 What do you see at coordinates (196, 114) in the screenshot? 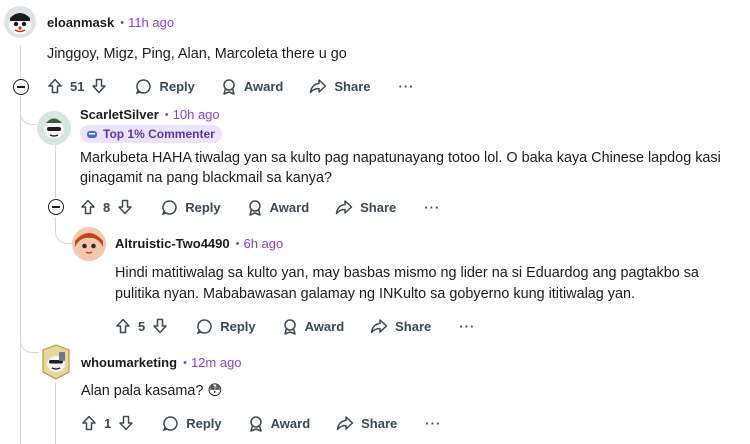
I see `timestamp: 10h ago` at bounding box center [196, 114].